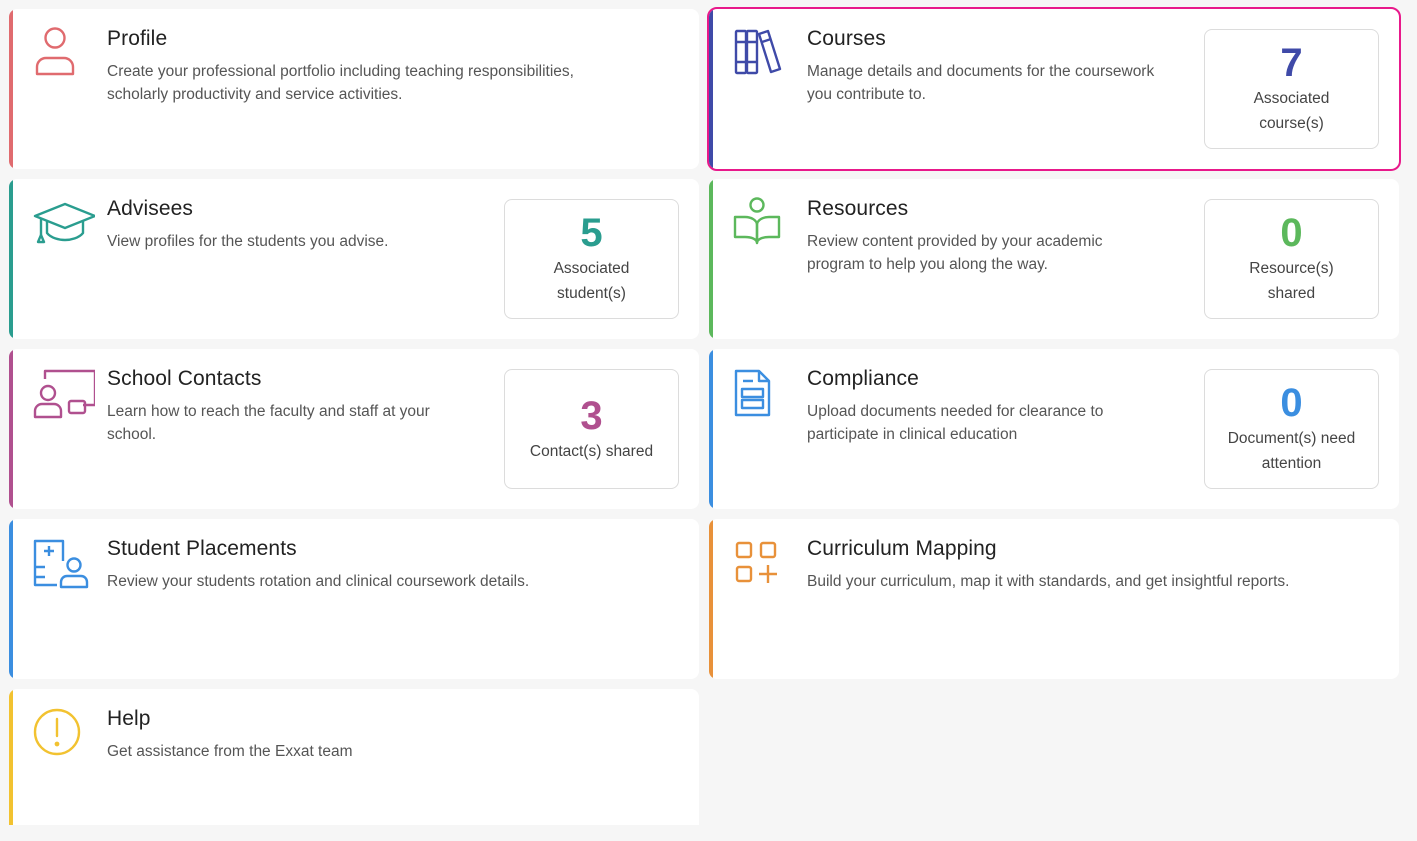 This screenshot has width=1417, height=841. Describe the element at coordinates (1291, 403) in the screenshot. I see `compliance-count: 0` at that location.